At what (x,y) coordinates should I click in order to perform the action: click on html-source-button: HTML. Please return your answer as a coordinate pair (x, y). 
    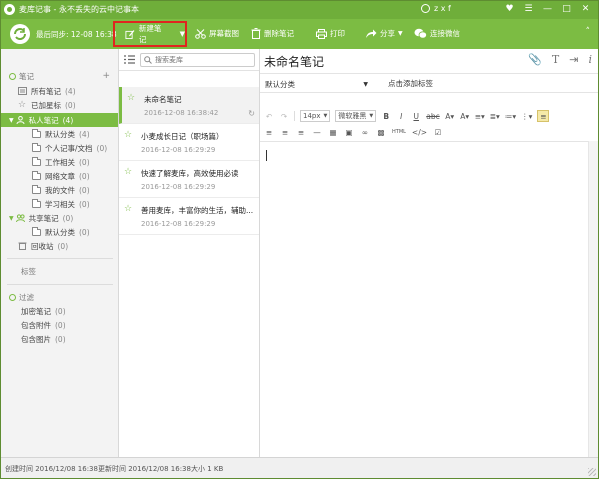
    Looking at the image, I should click on (399, 132).